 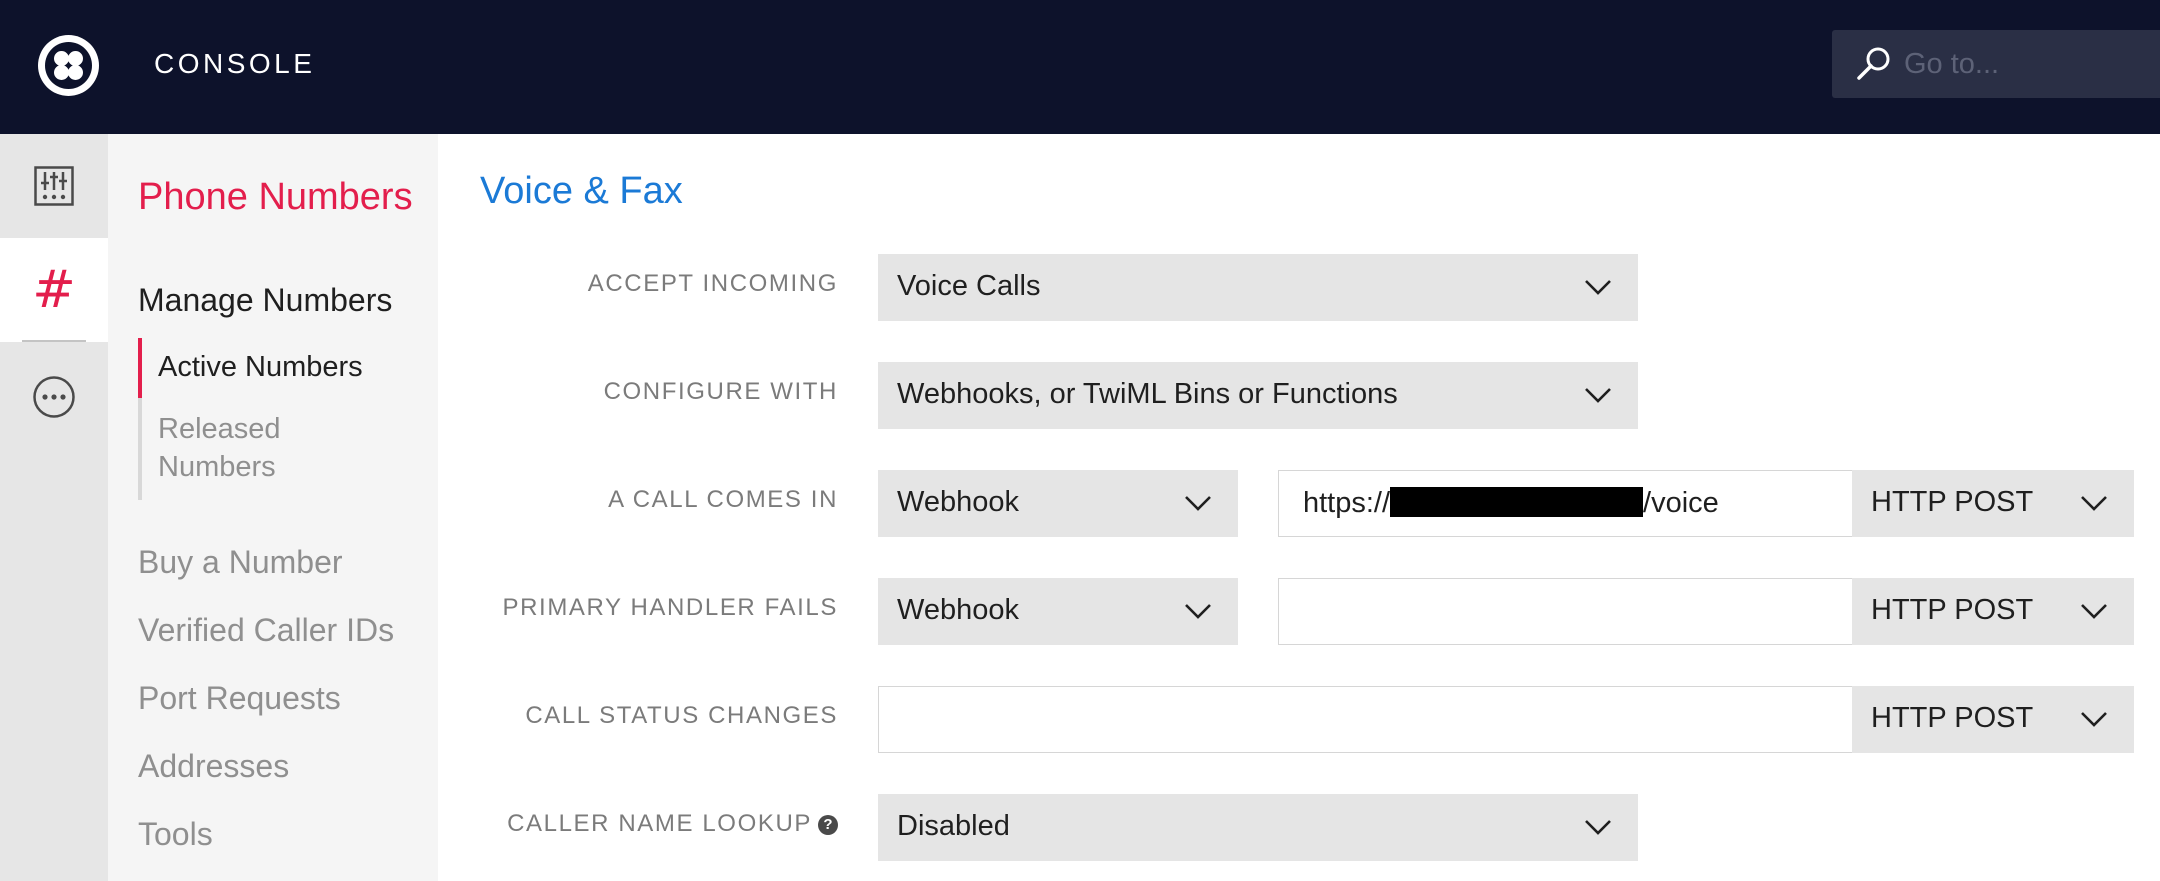 What do you see at coordinates (712, 283) in the screenshot?
I see `accept-incoming-label: ACCEPT INCOMING` at bounding box center [712, 283].